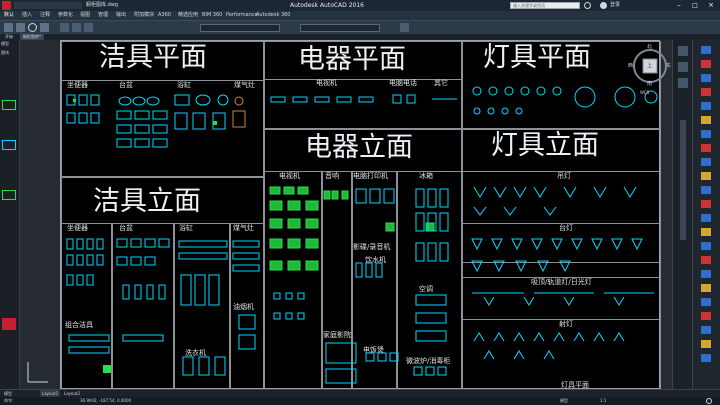  Describe the element at coordinates (711, 5) in the screenshot. I see `close-button: ×` at that location.